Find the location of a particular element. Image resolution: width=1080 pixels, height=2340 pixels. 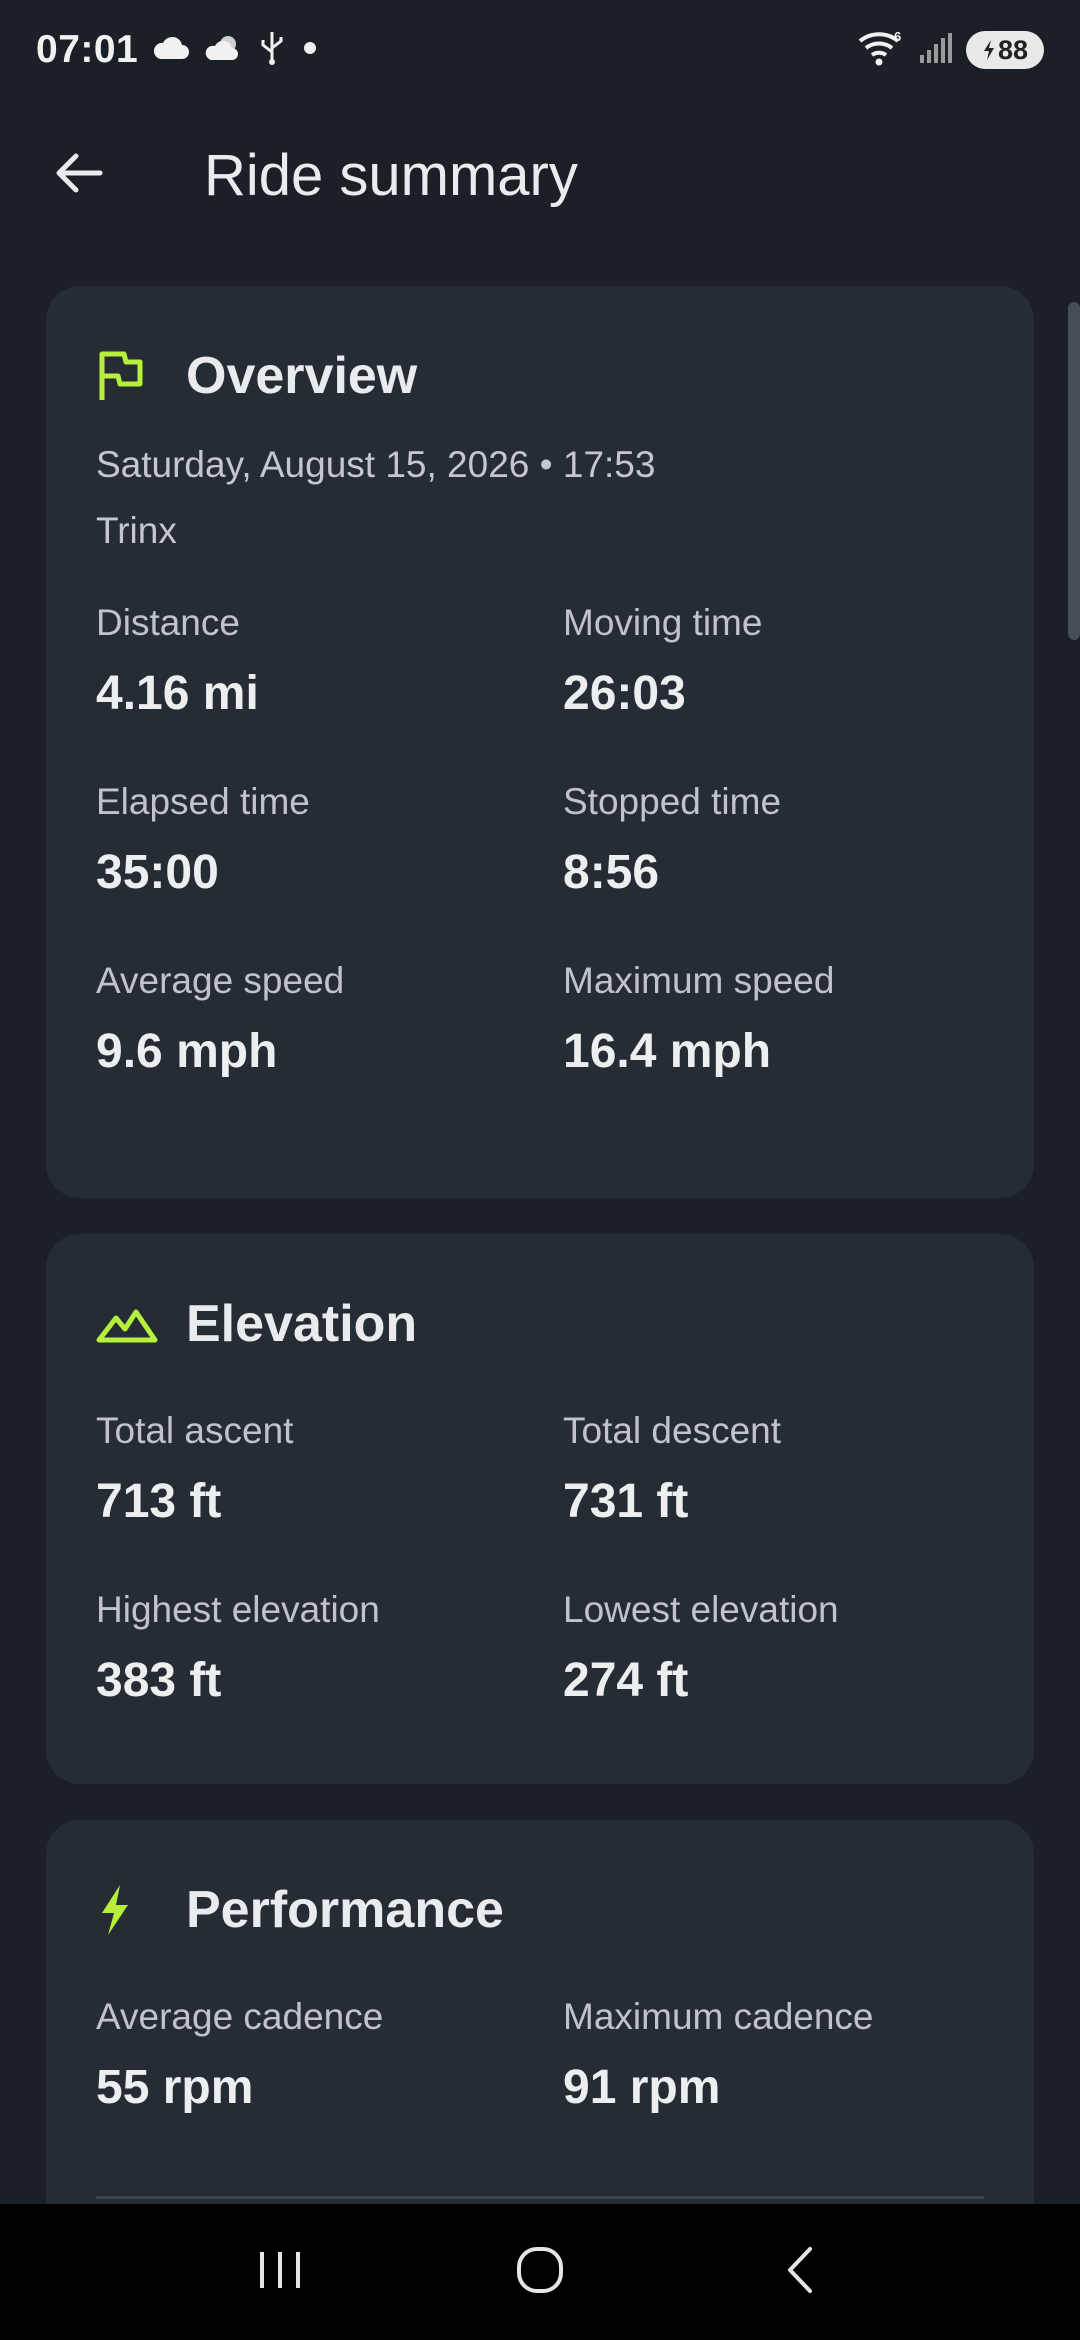

stat-value: 731 ft is located at coordinates (626, 1501).